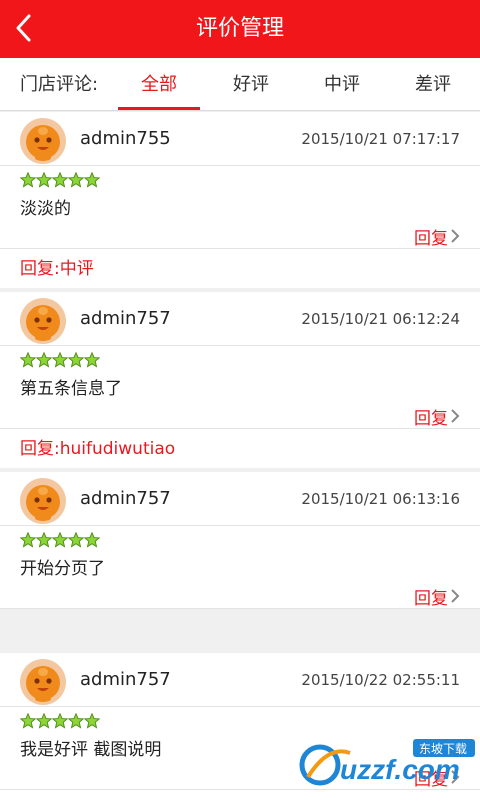  What do you see at coordinates (380, 319) in the screenshot?
I see `review-time: 2015/10/21 06:12:24` at bounding box center [380, 319].